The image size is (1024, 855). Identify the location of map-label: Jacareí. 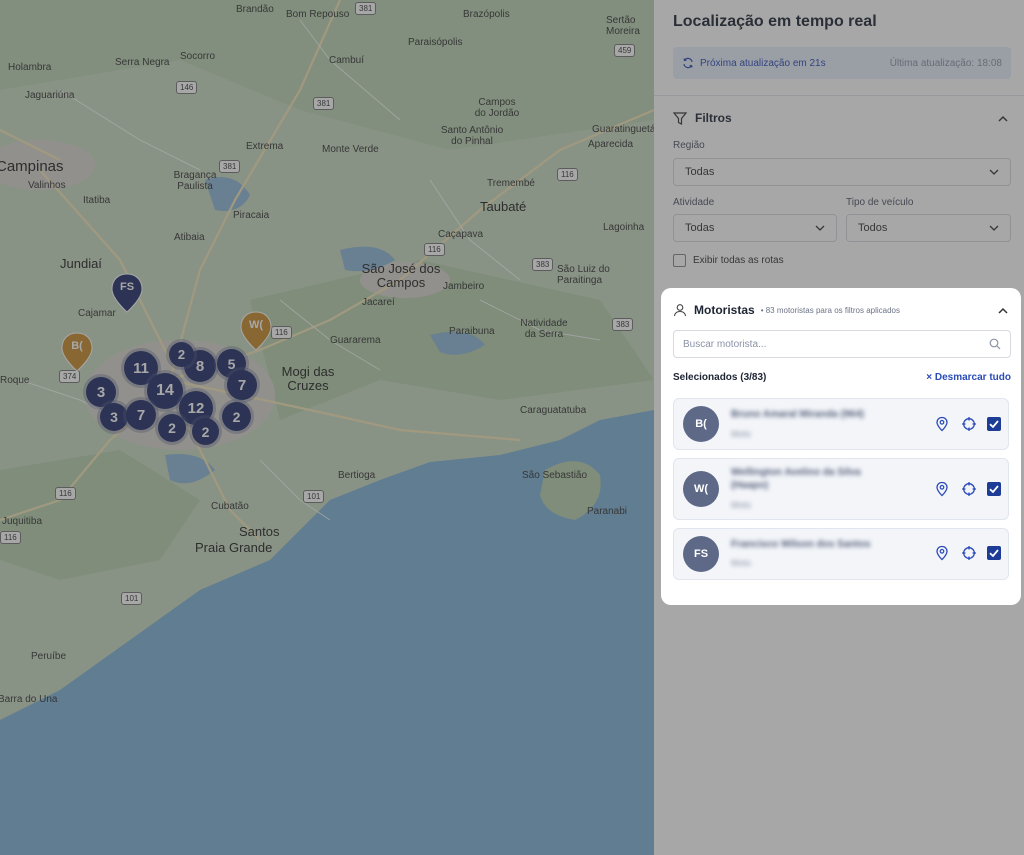
(378, 302).